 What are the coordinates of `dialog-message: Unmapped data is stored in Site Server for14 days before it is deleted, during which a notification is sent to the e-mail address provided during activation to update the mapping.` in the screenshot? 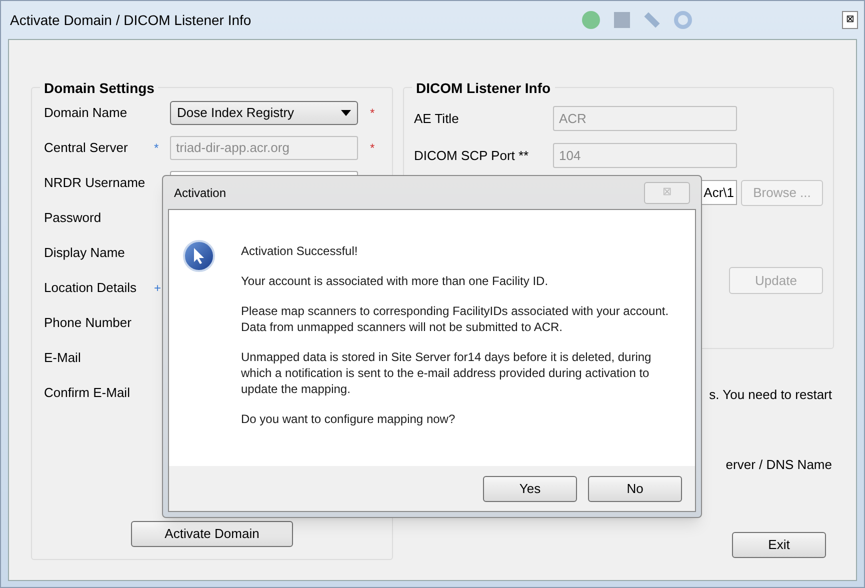 It's located at (446, 373).